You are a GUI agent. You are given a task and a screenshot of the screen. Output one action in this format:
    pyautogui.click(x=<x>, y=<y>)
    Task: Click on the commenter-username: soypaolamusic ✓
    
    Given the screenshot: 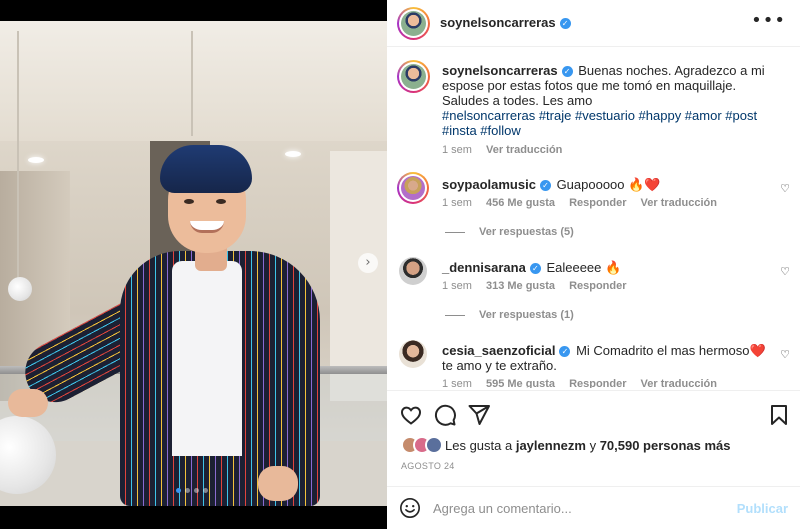 What is the action you would take?
    pyautogui.click(x=496, y=184)
    